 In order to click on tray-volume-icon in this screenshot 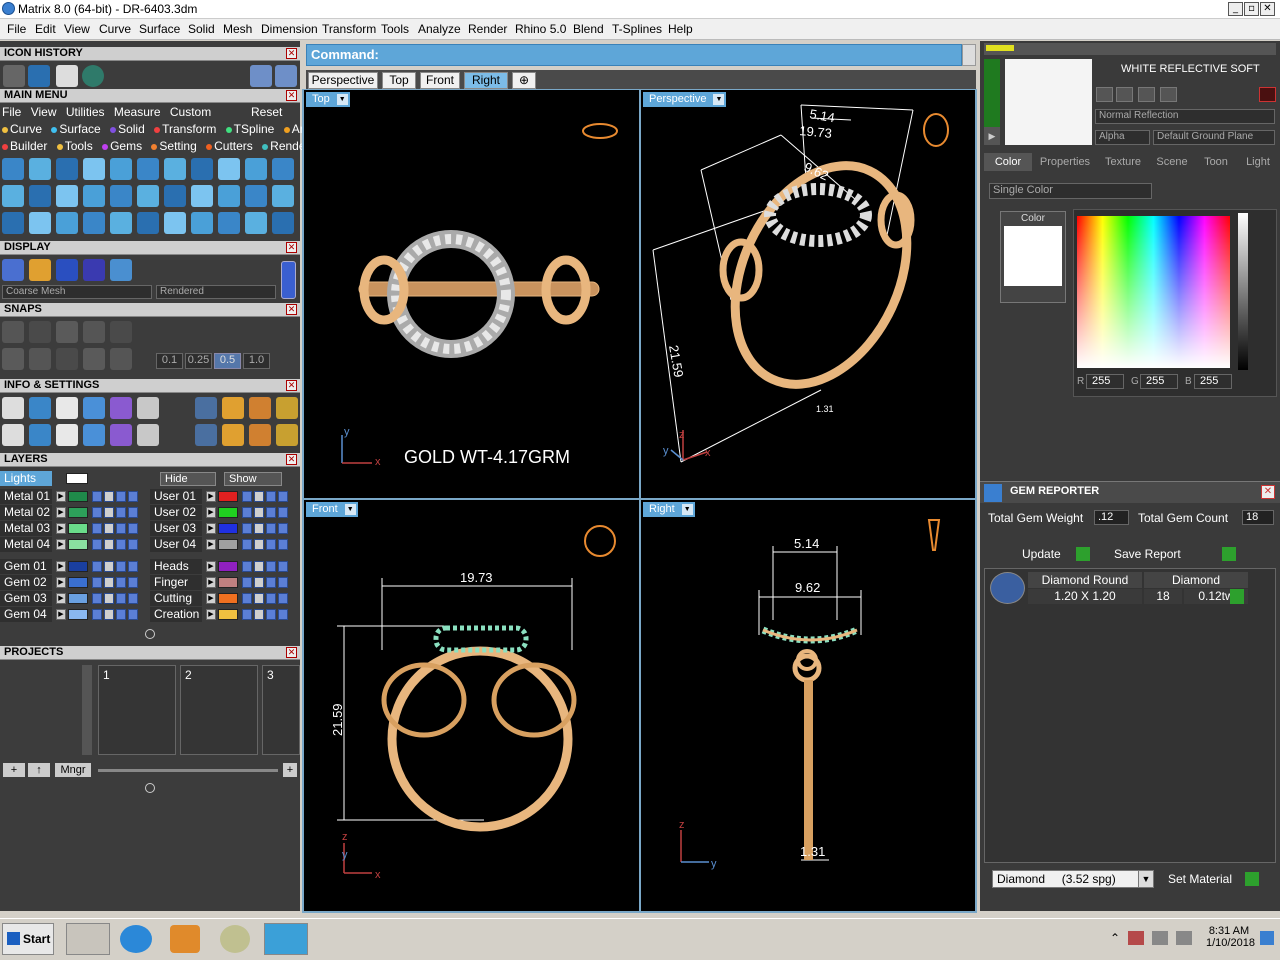, I will do `click(1184, 938)`.